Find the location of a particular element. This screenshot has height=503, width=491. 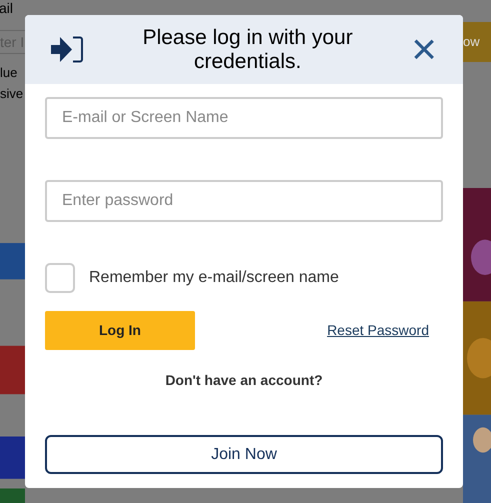

close-button: × is located at coordinates (424, 50).